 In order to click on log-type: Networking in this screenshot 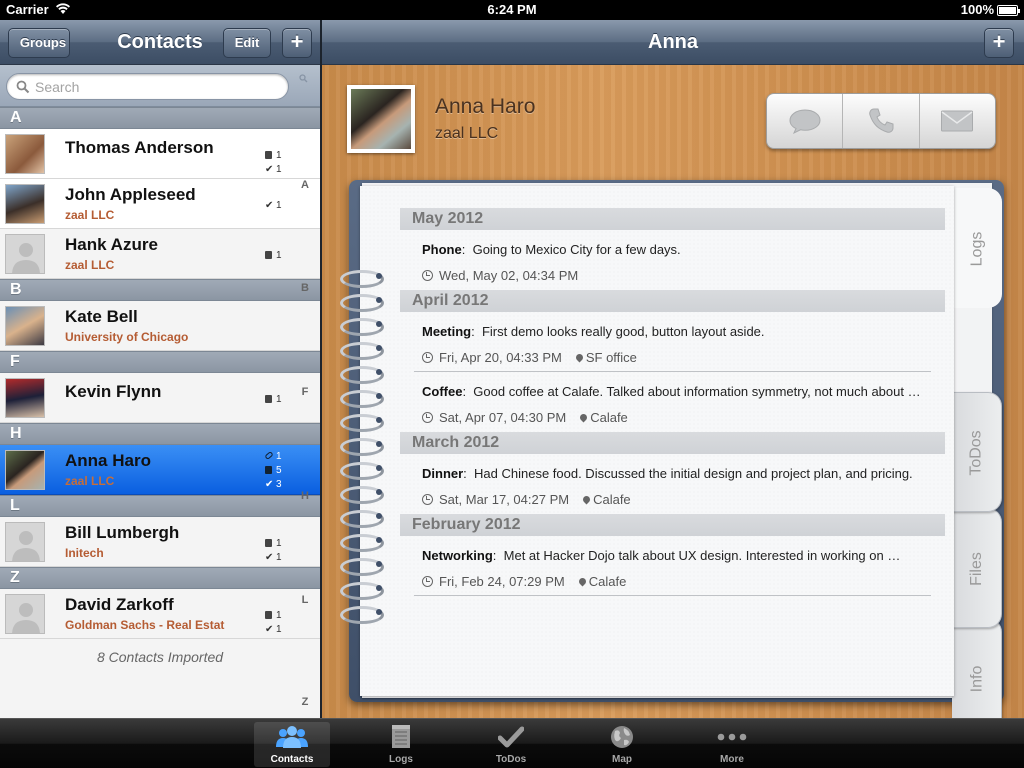, I will do `click(457, 555)`.